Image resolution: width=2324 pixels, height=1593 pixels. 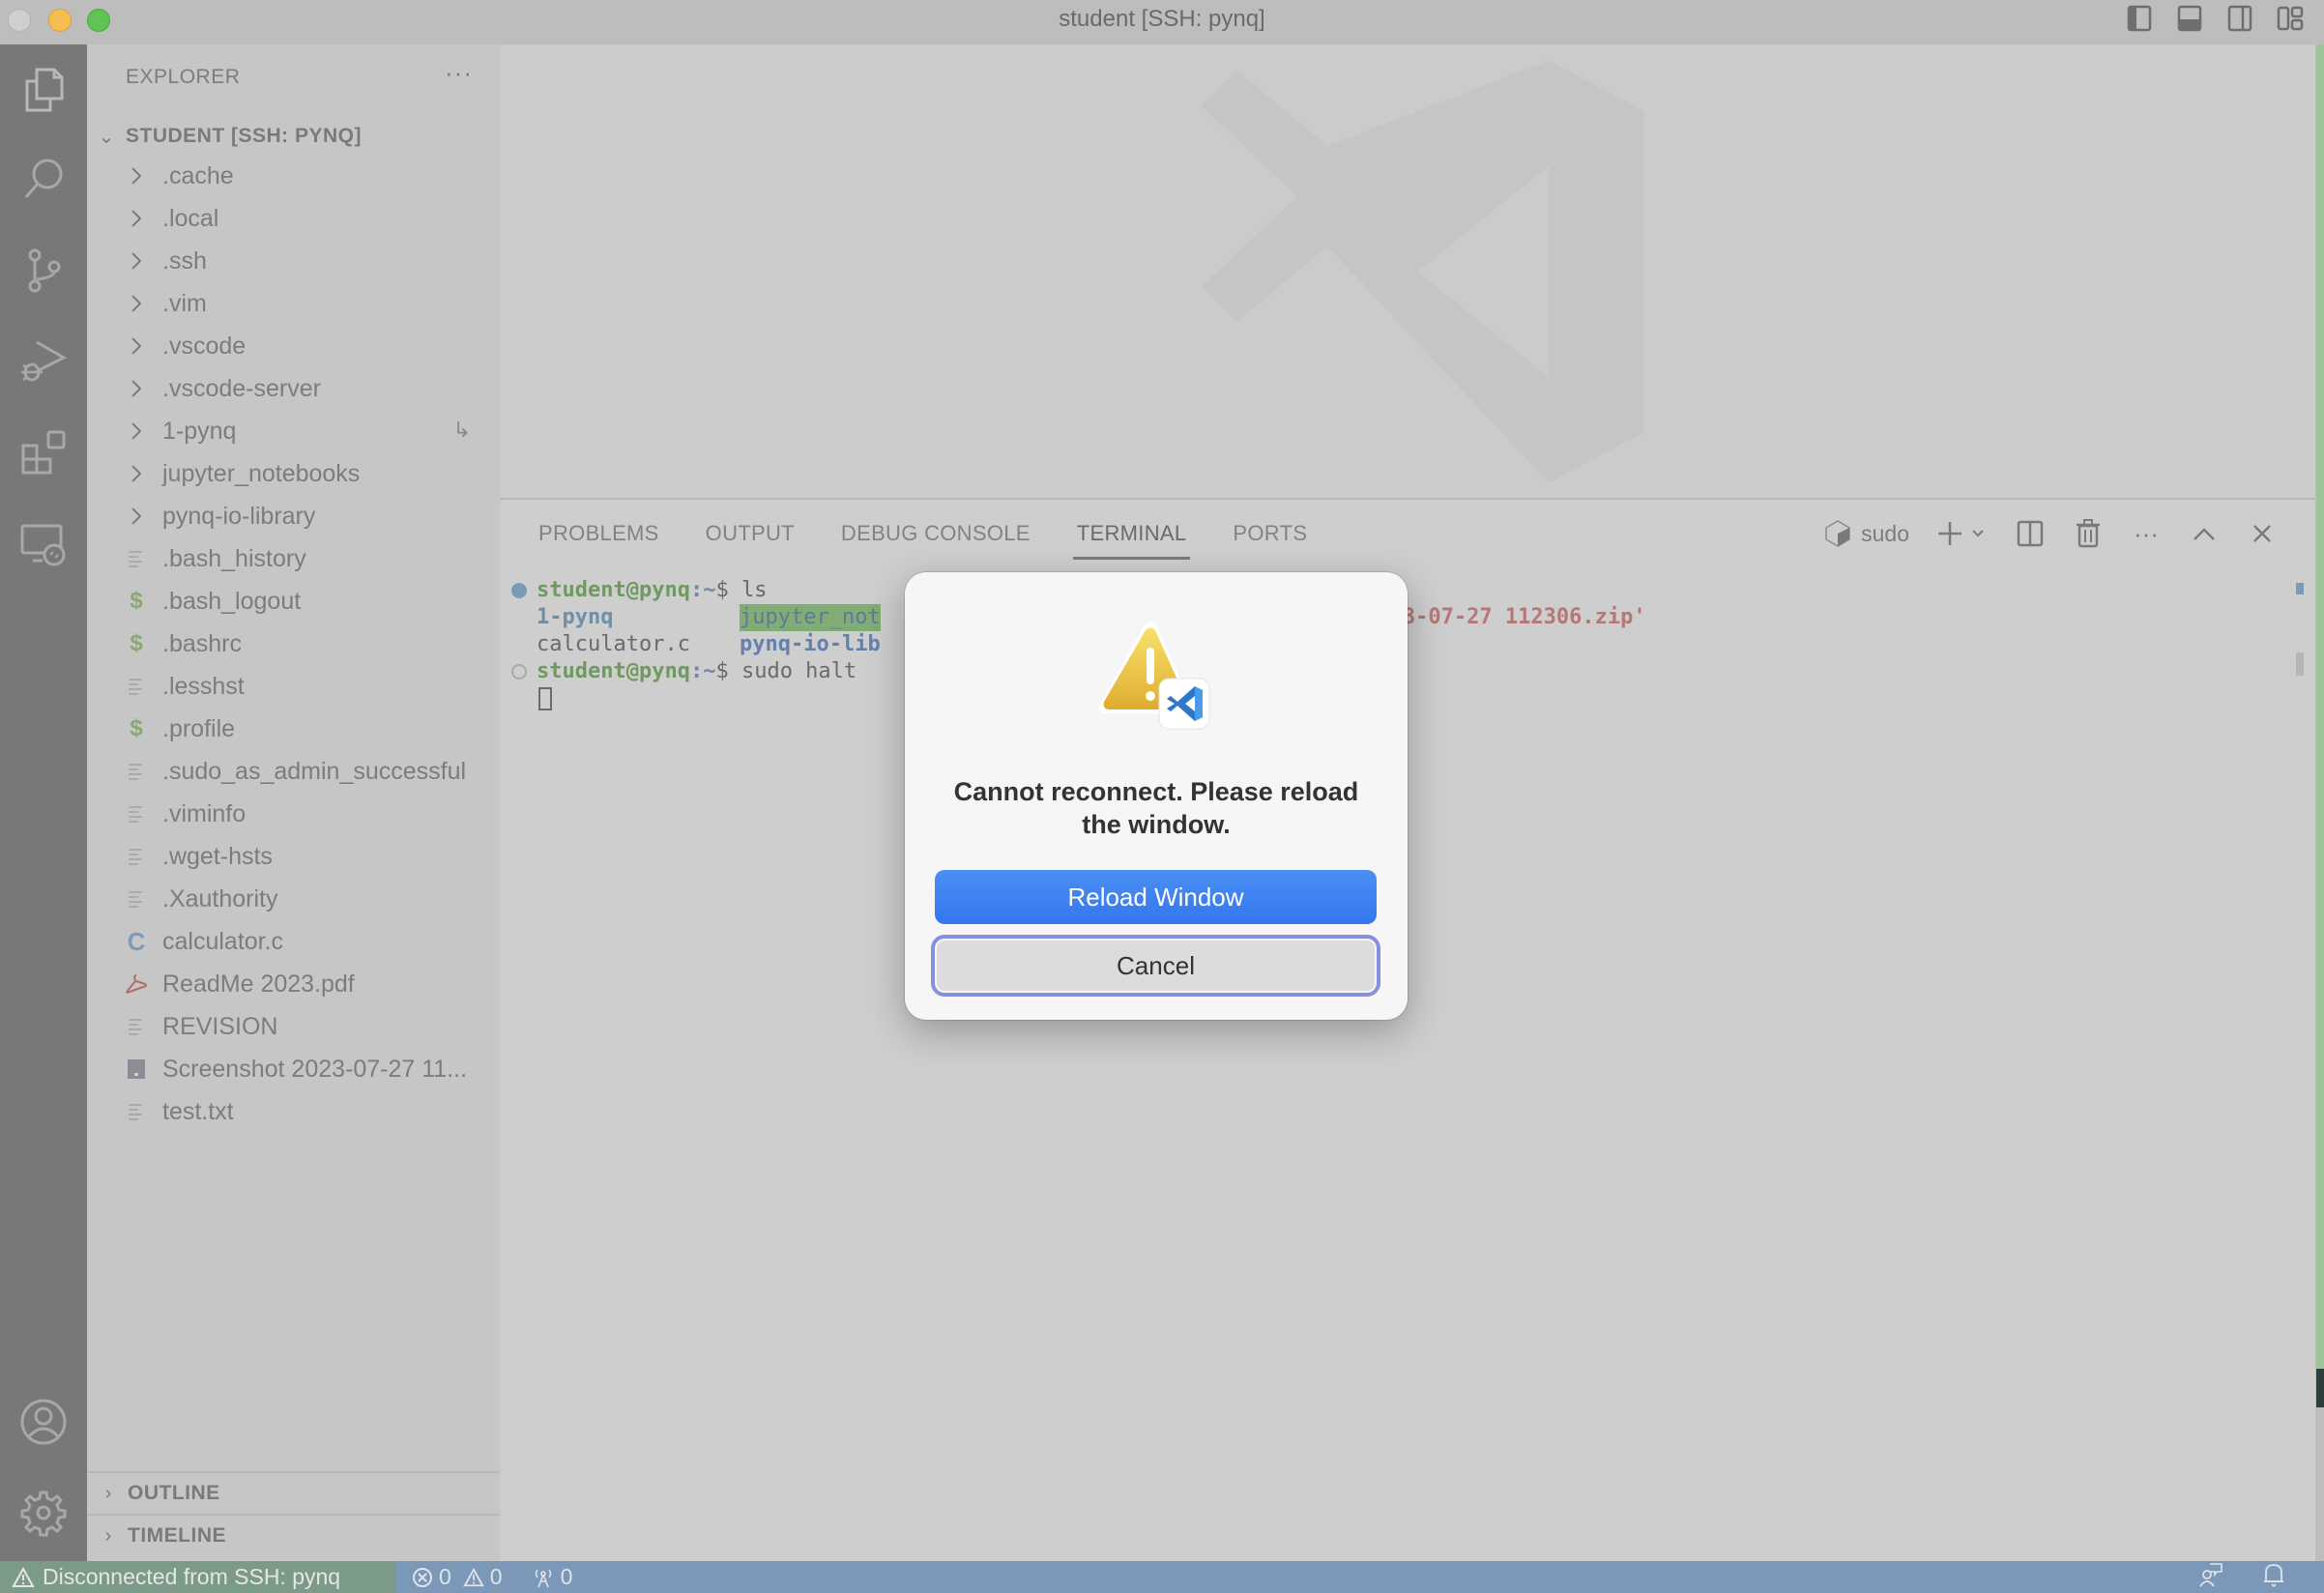 I want to click on accounts-icon, so click(x=43, y=1422).